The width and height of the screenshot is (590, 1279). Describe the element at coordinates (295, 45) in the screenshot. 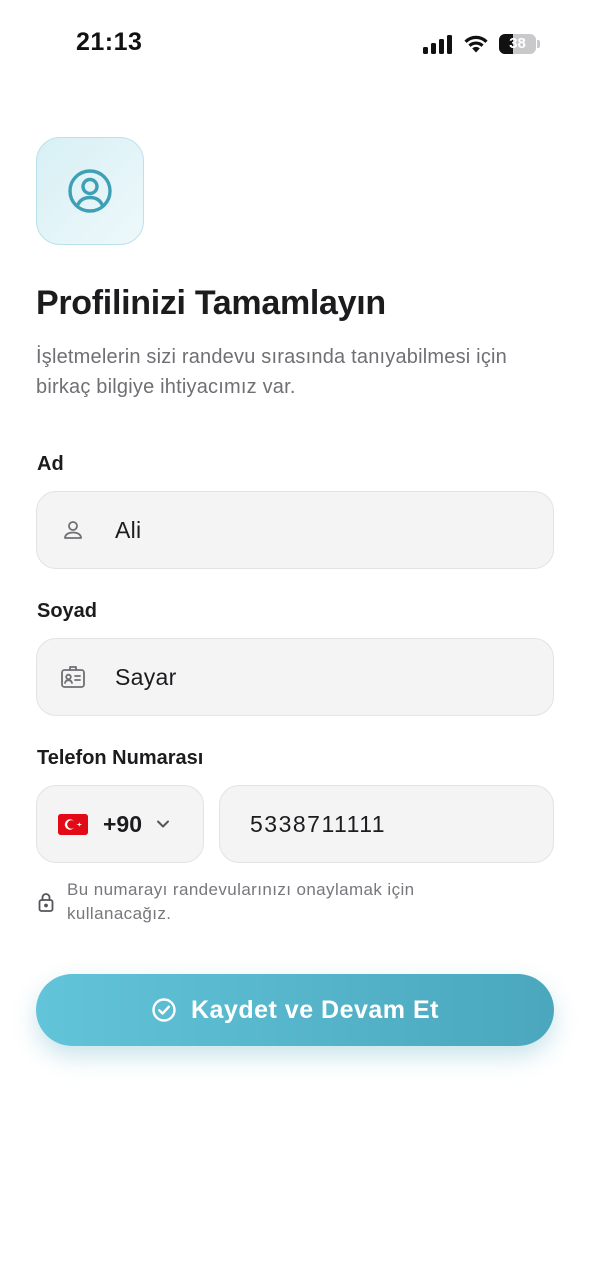

I see `status-bar: 21:13 38` at that location.